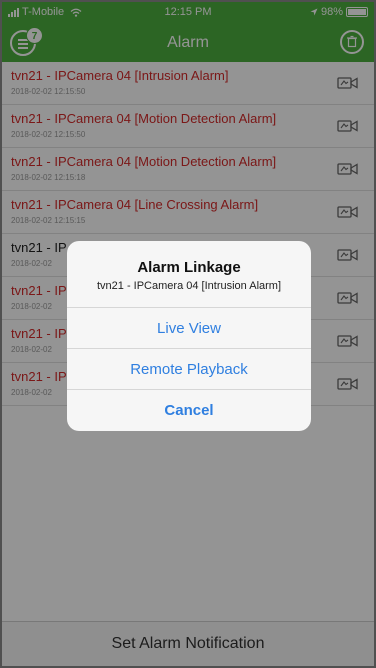 The width and height of the screenshot is (376, 668). What do you see at coordinates (189, 286) in the screenshot?
I see `dialog-subtitle: tvn21 - IPCamera 04 [Intrusion Alarm]` at bounding box center [189, 286].